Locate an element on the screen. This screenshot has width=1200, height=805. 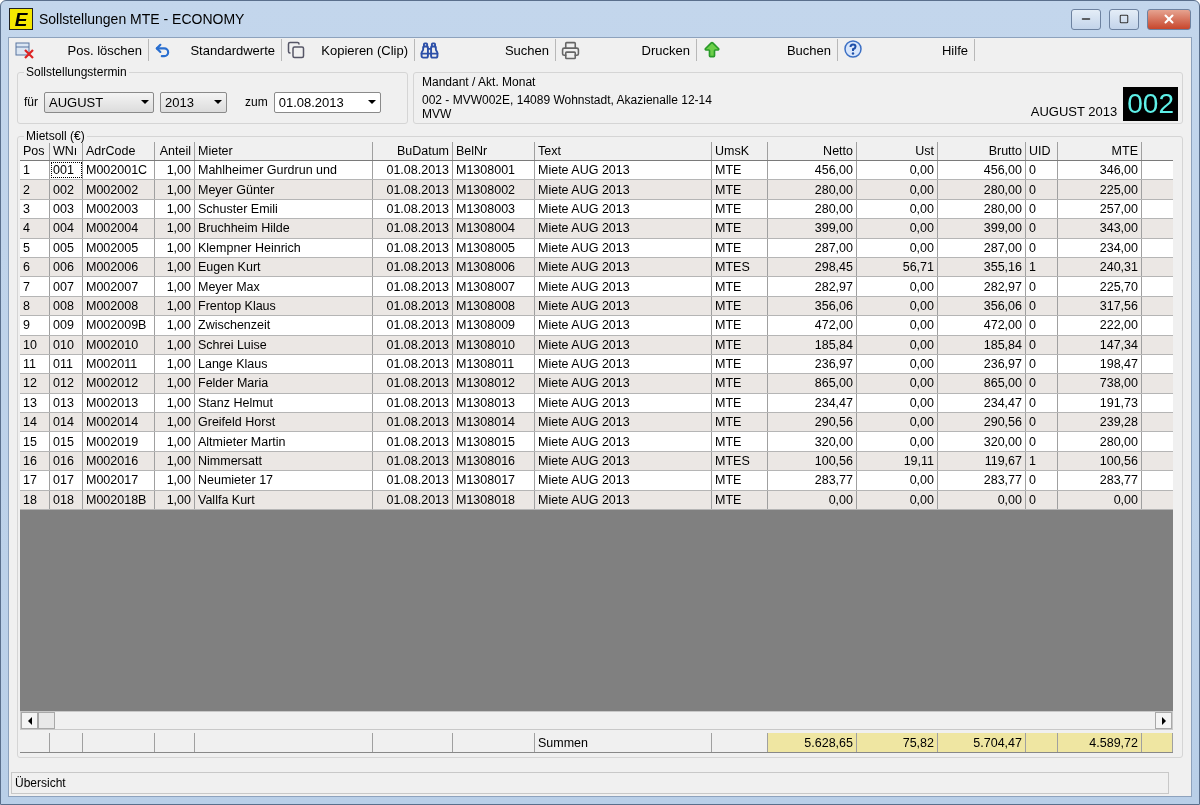
column-header: Mieter is located at coordinates (284, 151).